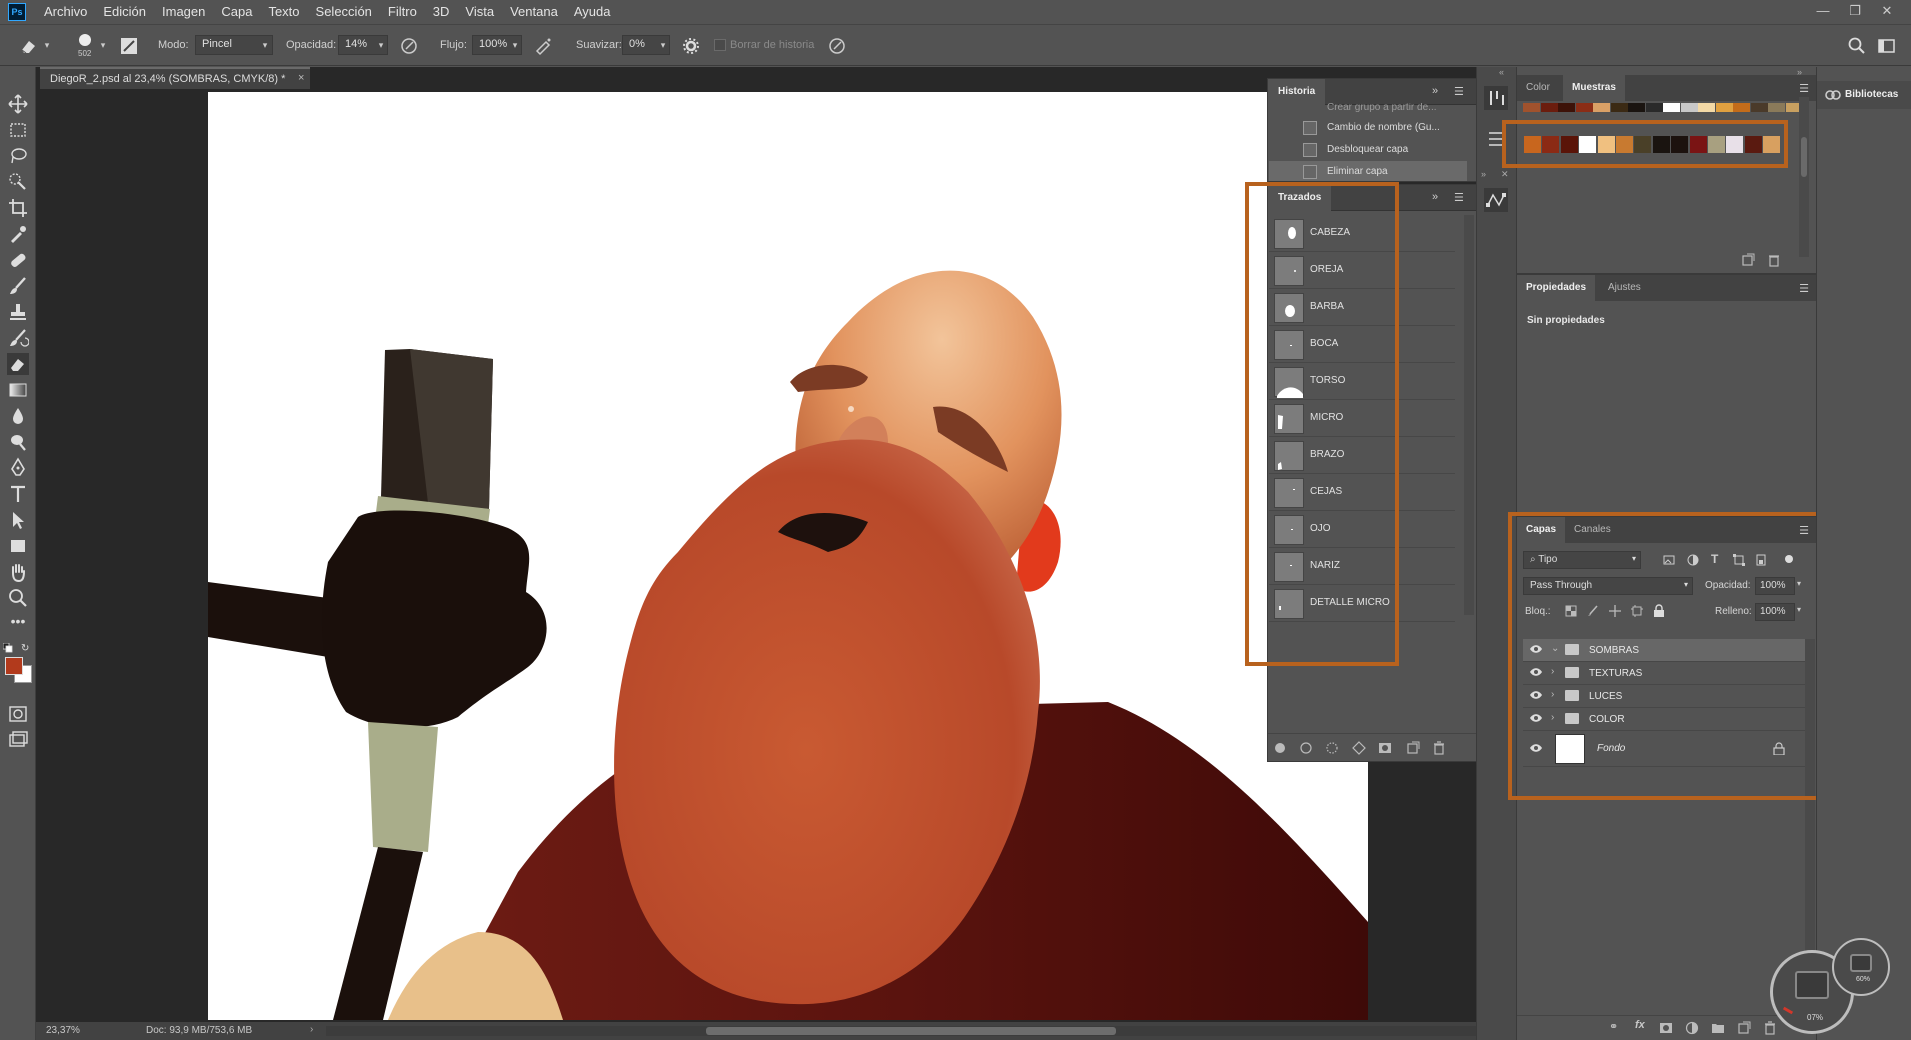 The width and height of the screenshot is (1911, 1040). I want to click on pressure-opacity-icon, so click(409, 46).